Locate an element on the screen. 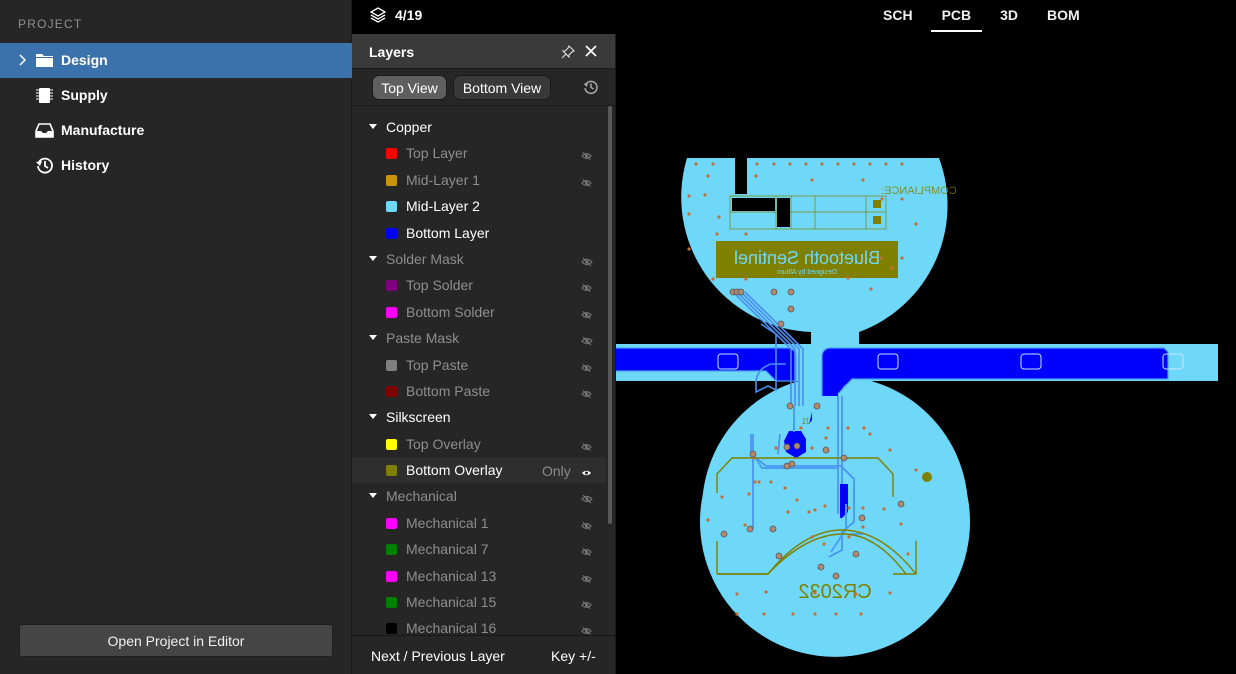 The height and width of the screenshot is (674, 1236). layer-item-mechanical-1: Mechanical 1 is located at coordinates (479, 523).